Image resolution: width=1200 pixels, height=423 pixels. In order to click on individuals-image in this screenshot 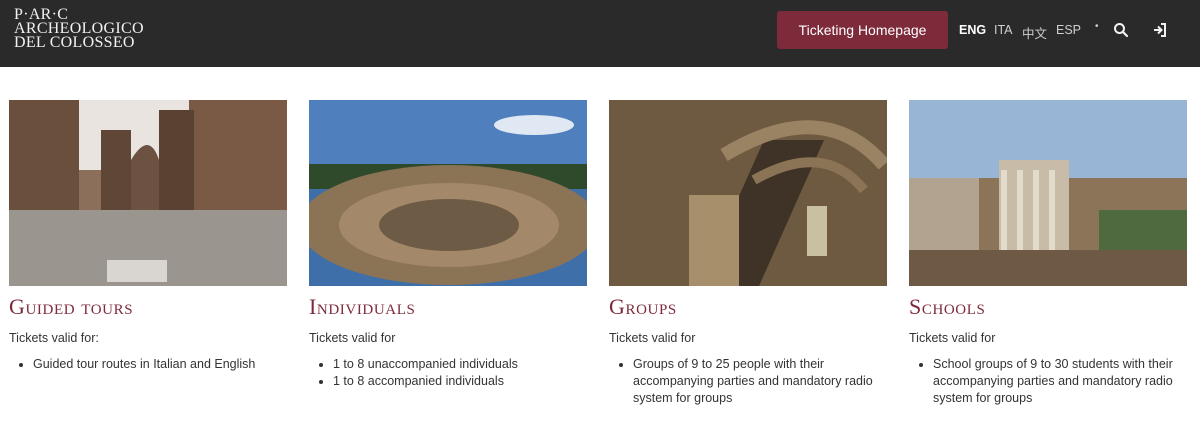, I will do `click(448, 193)`.